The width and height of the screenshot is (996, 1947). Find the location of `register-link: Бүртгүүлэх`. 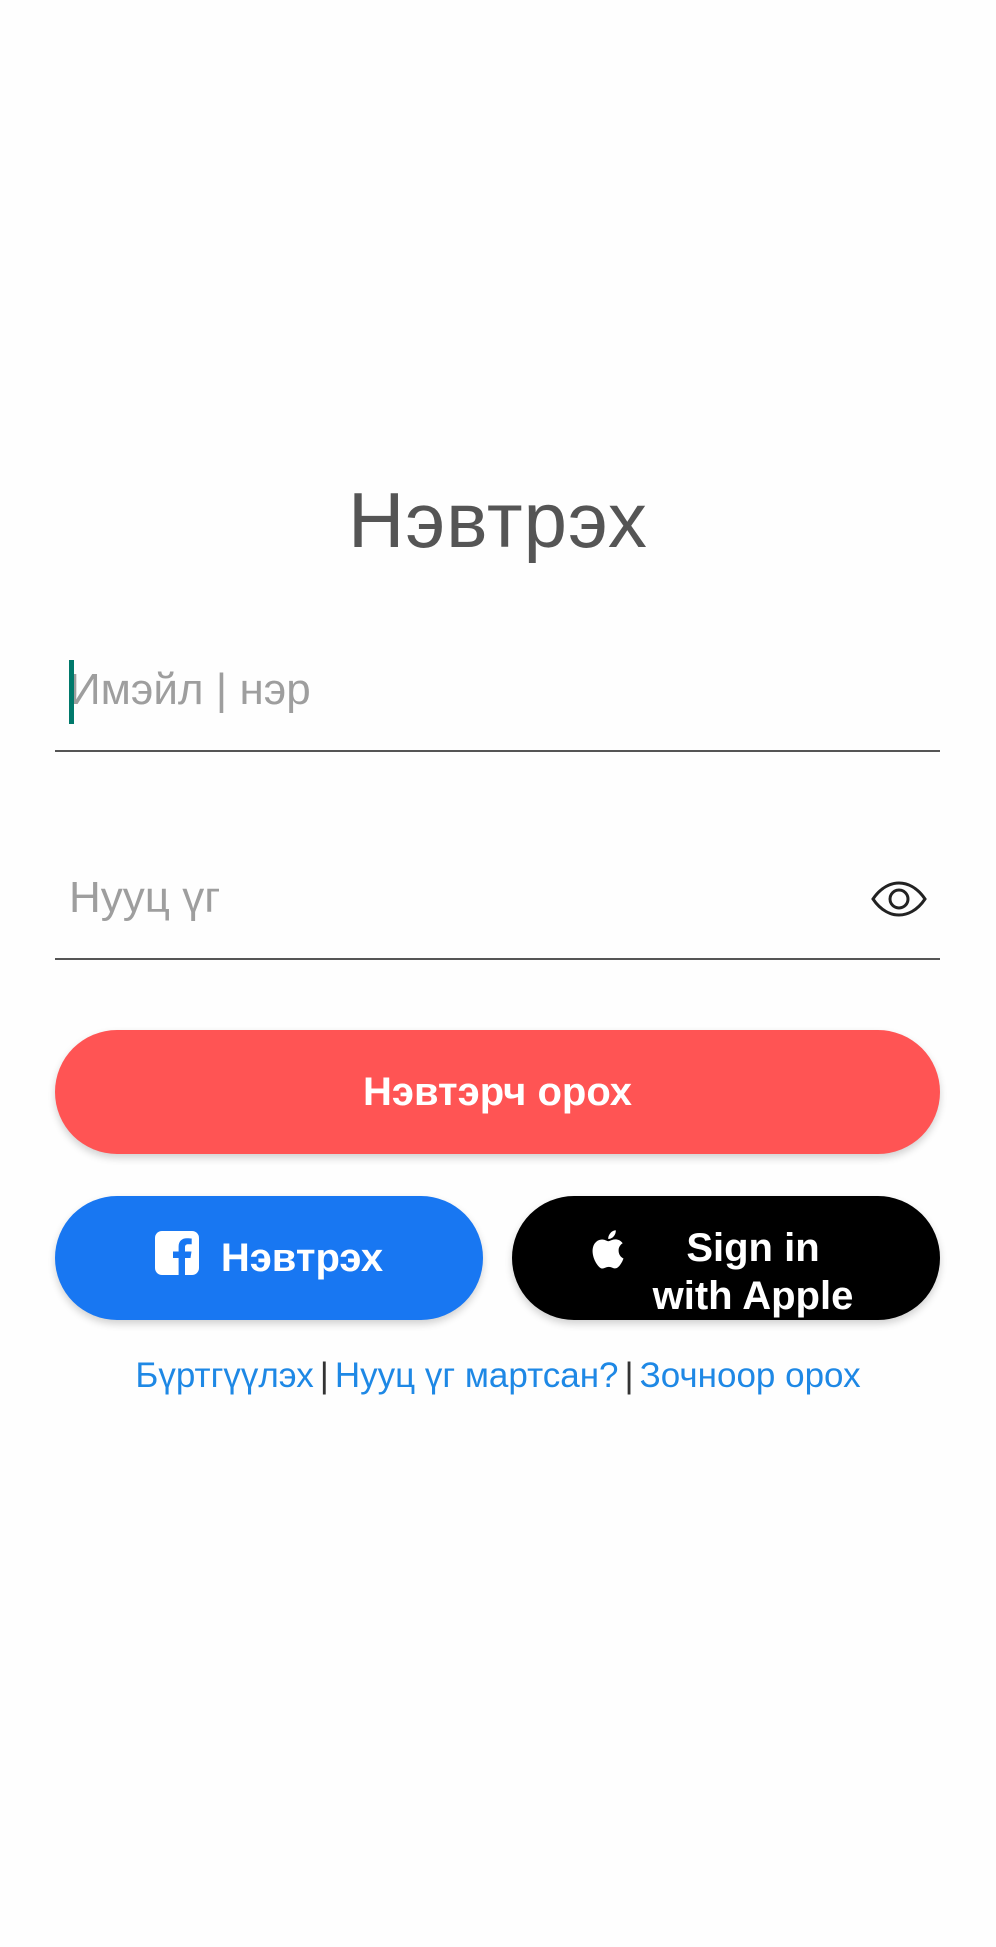

register-link: Бүртгүүлэх is located at coordinates (224, 1375).